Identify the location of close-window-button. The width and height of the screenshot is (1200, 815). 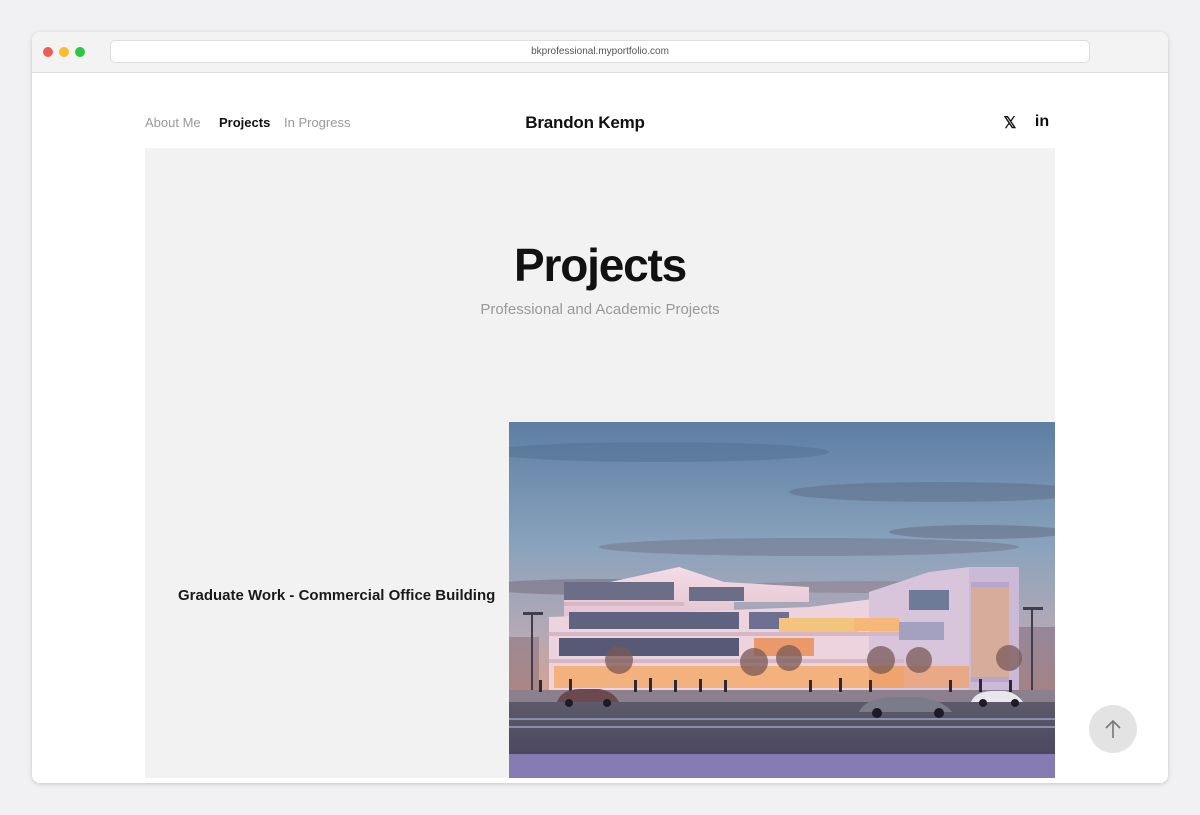
(48, 52).